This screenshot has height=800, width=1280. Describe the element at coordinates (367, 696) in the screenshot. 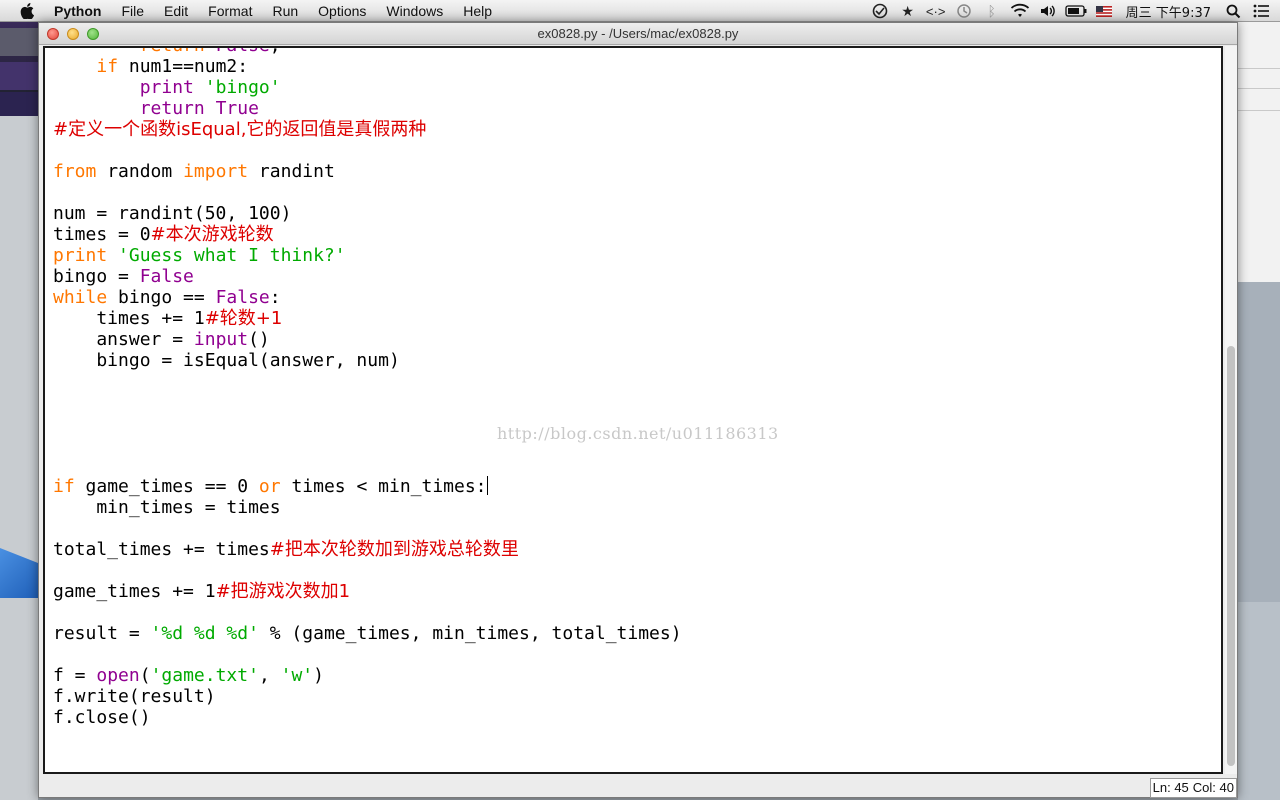

I see `code-line: f.write(result)` at that location.